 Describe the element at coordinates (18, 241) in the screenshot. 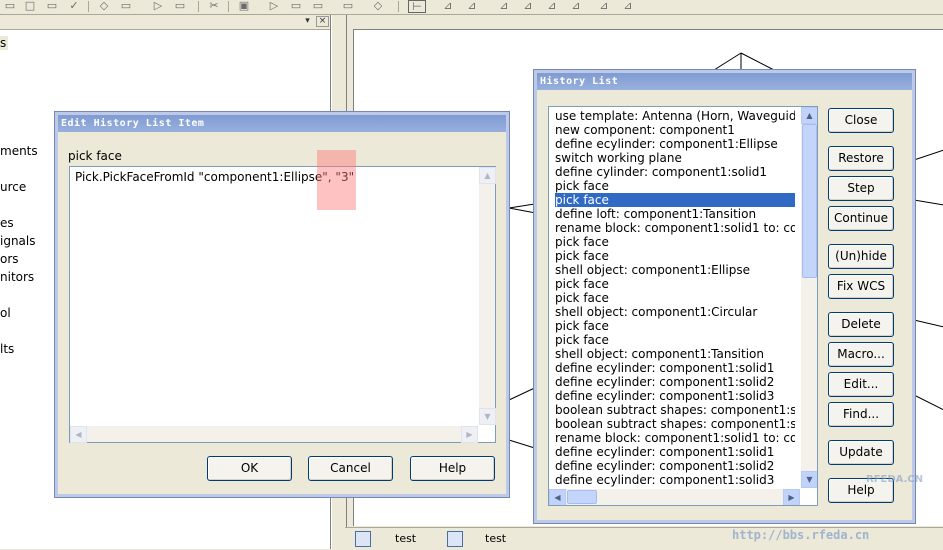

I see `tree-item: ignals` at that location.